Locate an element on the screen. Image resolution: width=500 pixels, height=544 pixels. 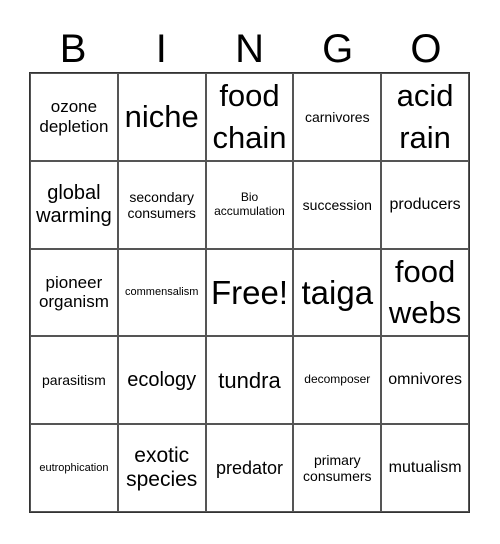
bingo-cell: tundra is located at coordinates (249, 380).